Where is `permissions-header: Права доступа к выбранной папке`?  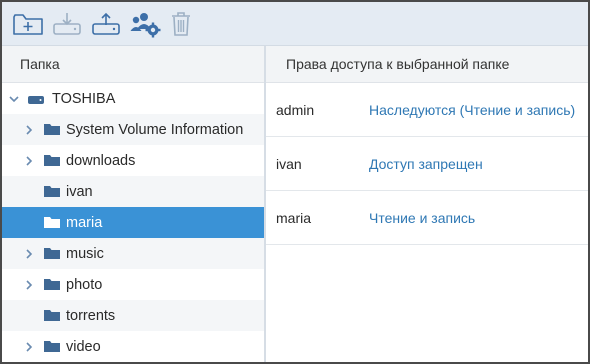 permissions-header: Права доступа к выбранной папке is located at coordinates (427, 64).